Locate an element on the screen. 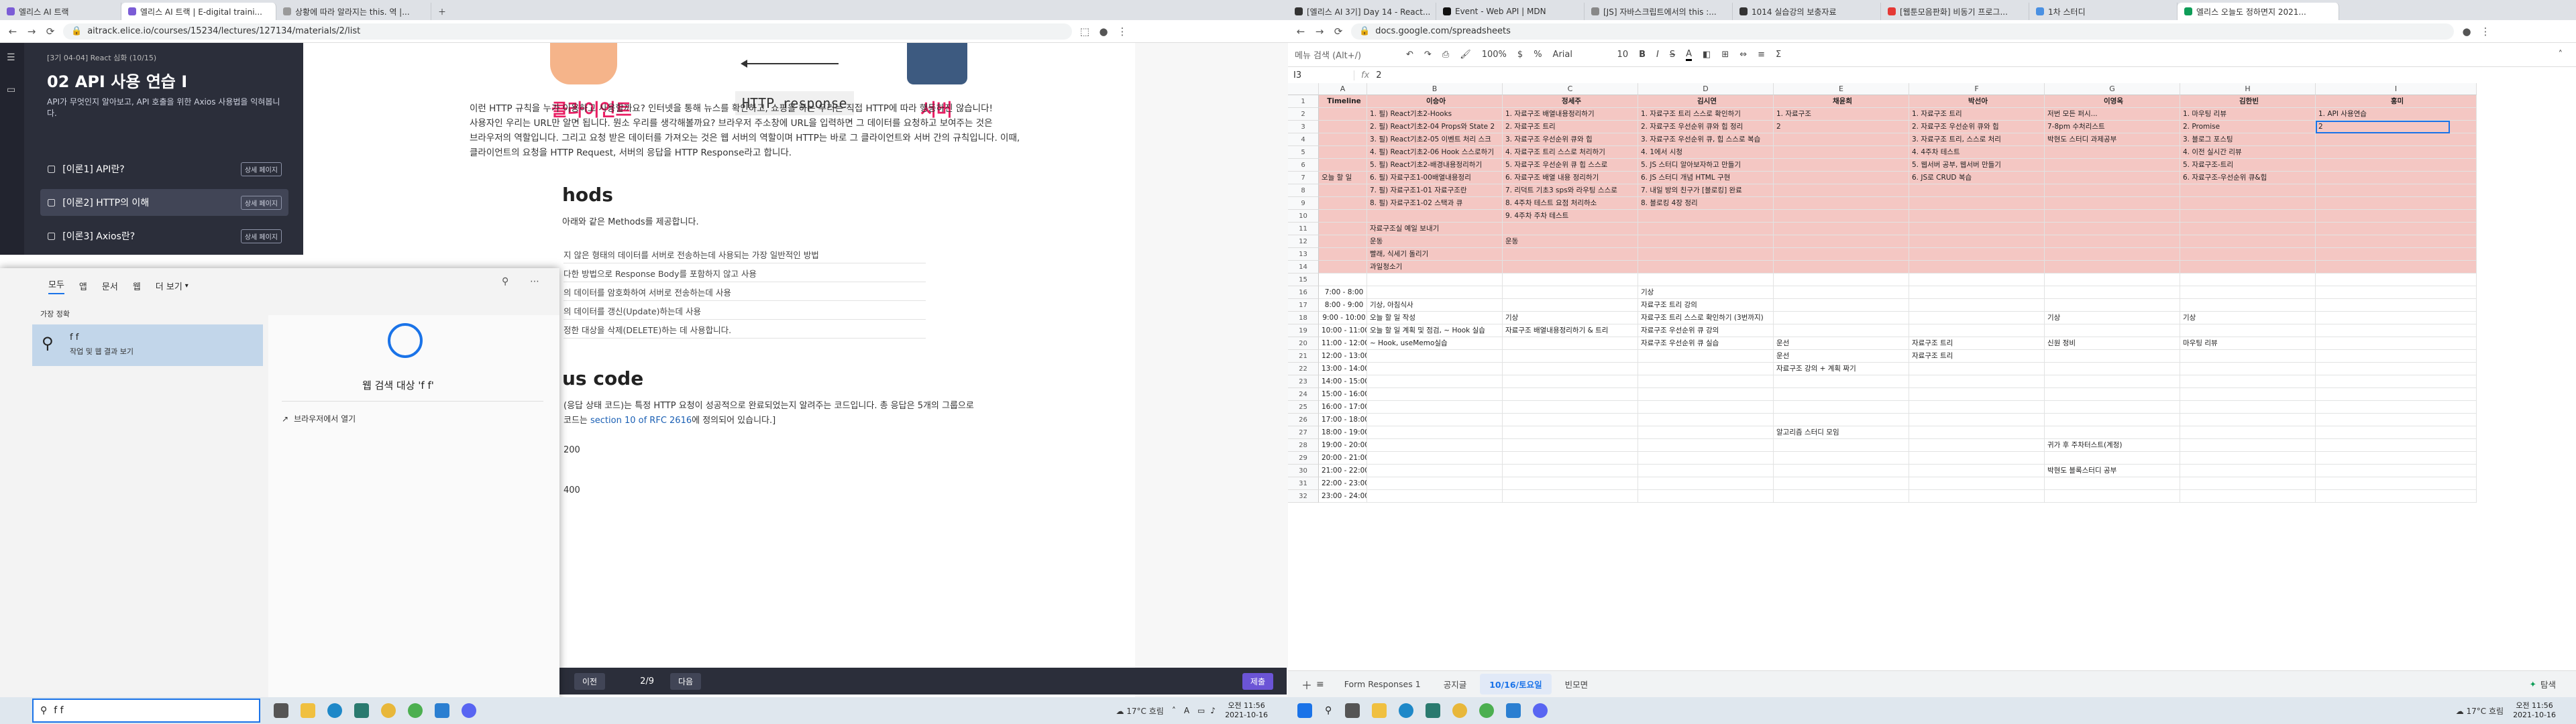  search-box: ⚲ f f is located at coordinates (146, 711).